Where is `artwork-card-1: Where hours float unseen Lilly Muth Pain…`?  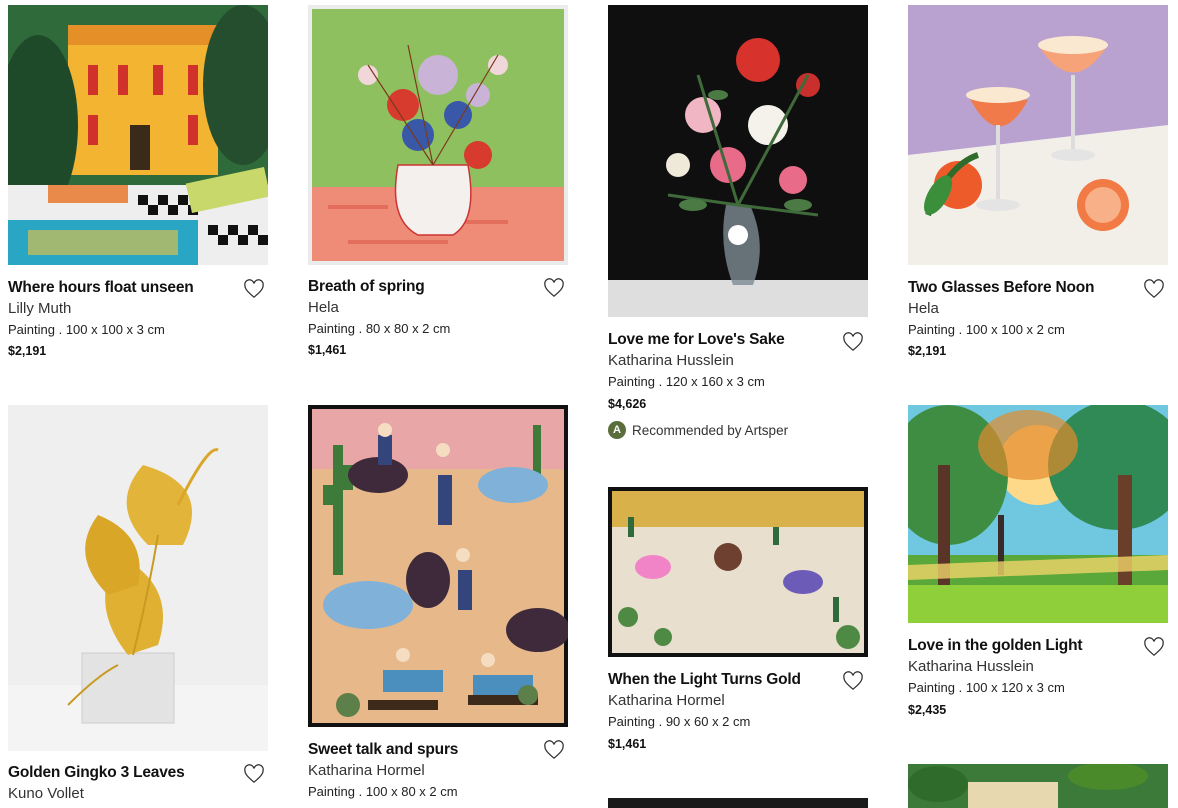 artwork-card-1: Where hours float unseen Lilly Muth Pain… is located at coordinates (138, 185).